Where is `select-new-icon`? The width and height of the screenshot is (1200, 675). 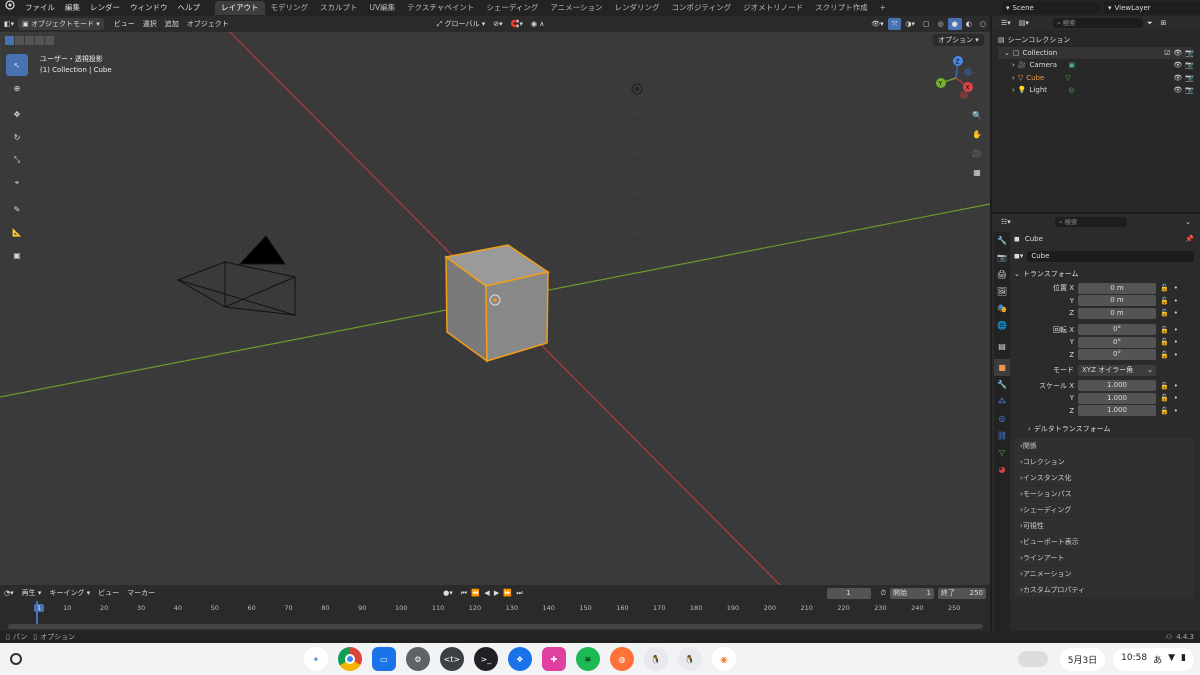
select-new-icon is located at coordinates (9, 40).